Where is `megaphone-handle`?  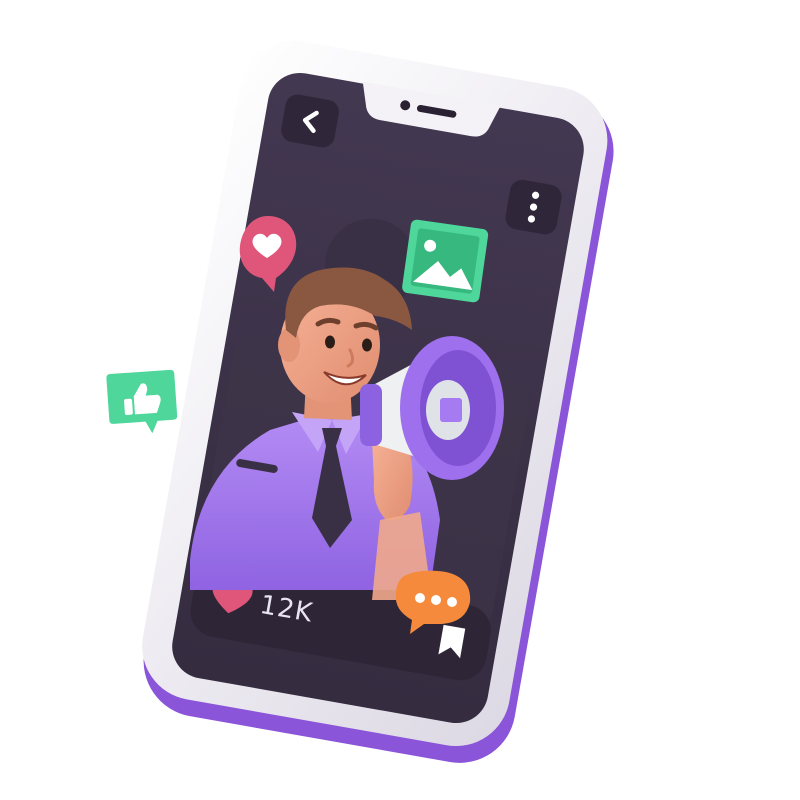
megaphone-handle is located at coordinates (371, 415).